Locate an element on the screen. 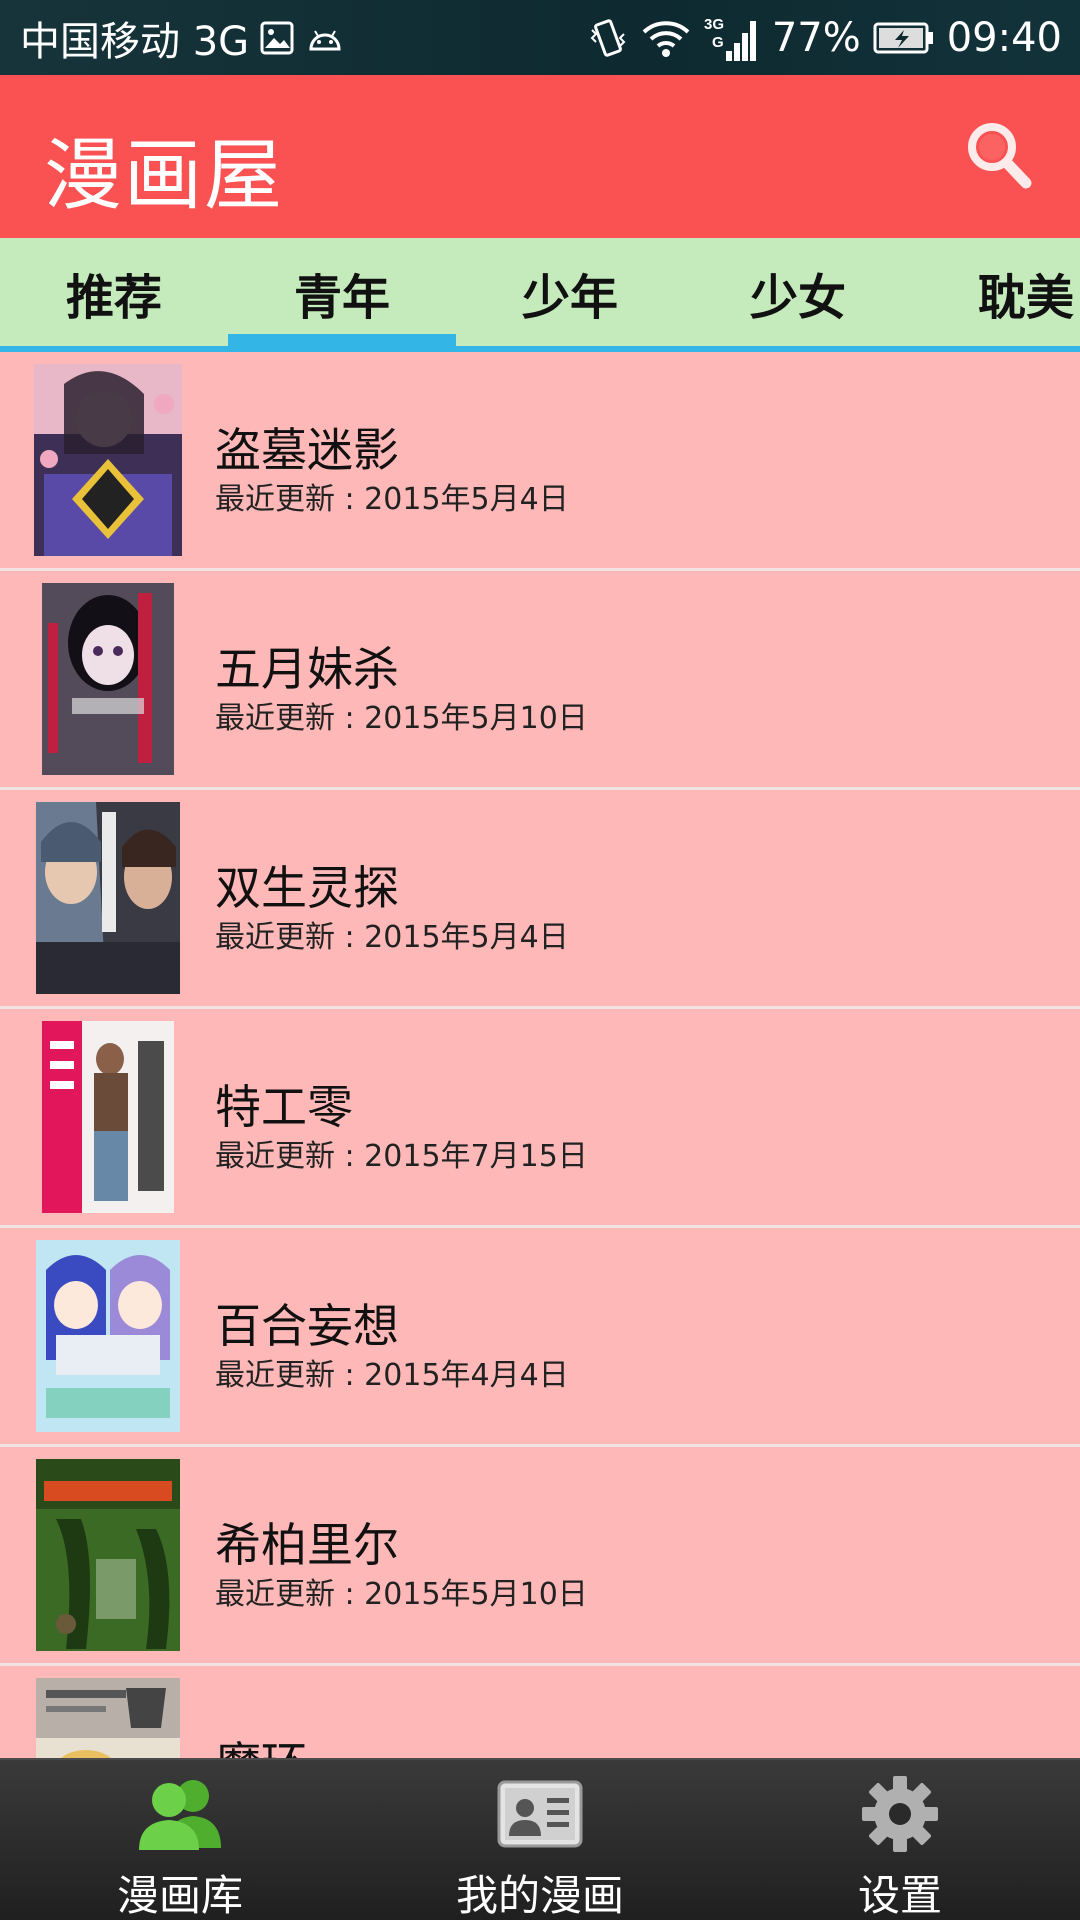  comic-title: 特工零 is located at coordinates (284, 1107).